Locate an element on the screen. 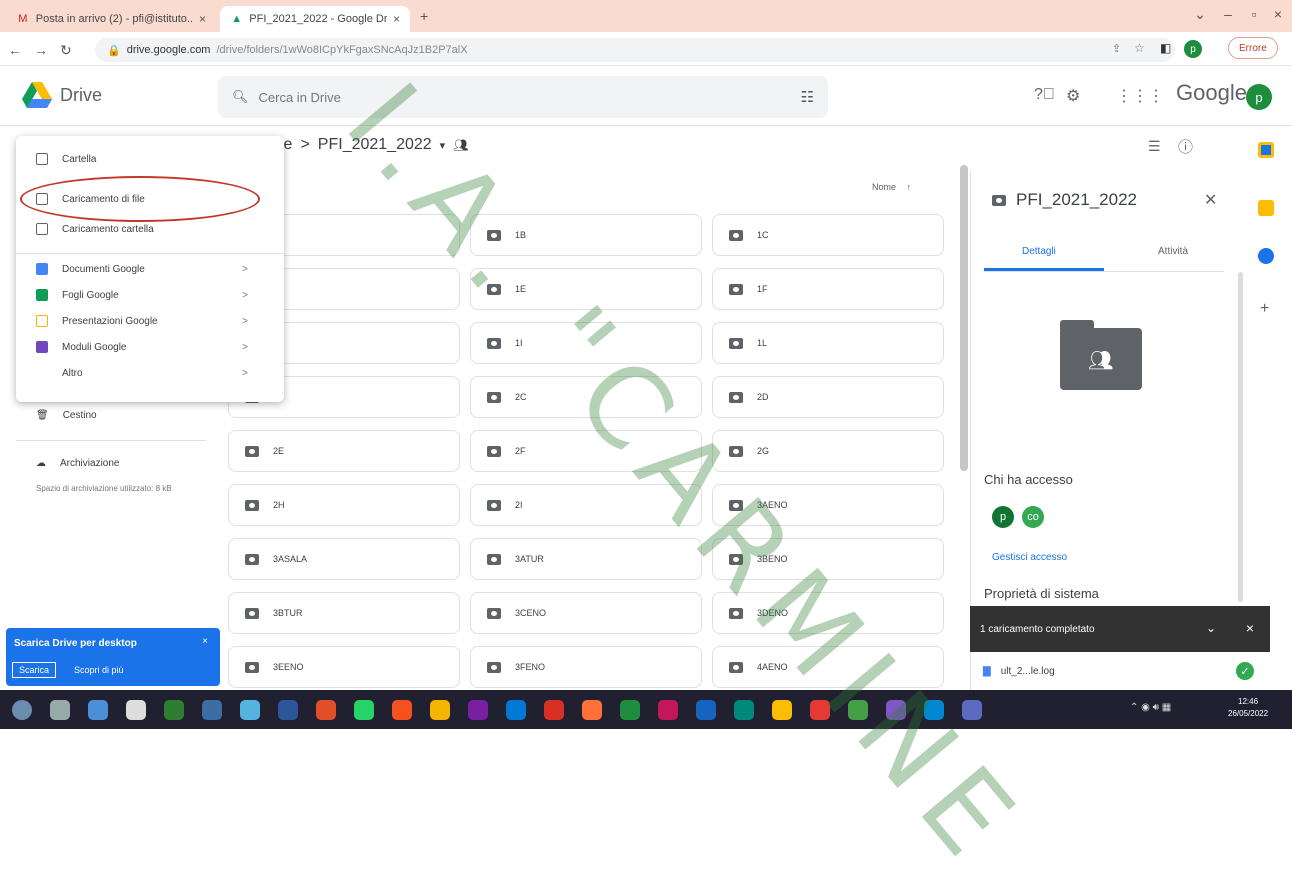  keep-icon is located at coordinates (1266, 208).